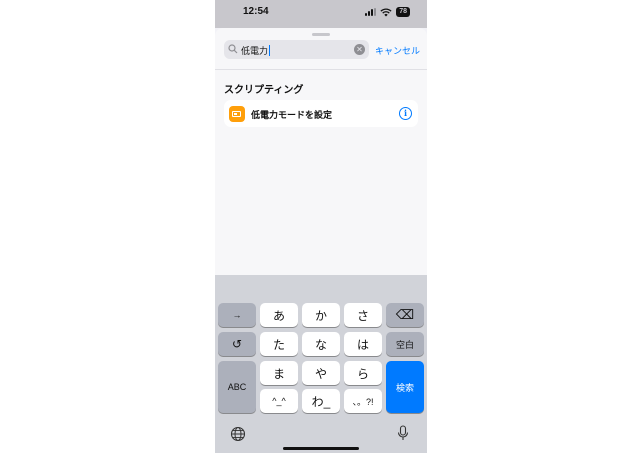 The height and width of the screenshot is (453, 640). What do you see at coordinates (256, 50) in the screenshot?
I see `search-query: 低電力` at bounding box center [256, 50].